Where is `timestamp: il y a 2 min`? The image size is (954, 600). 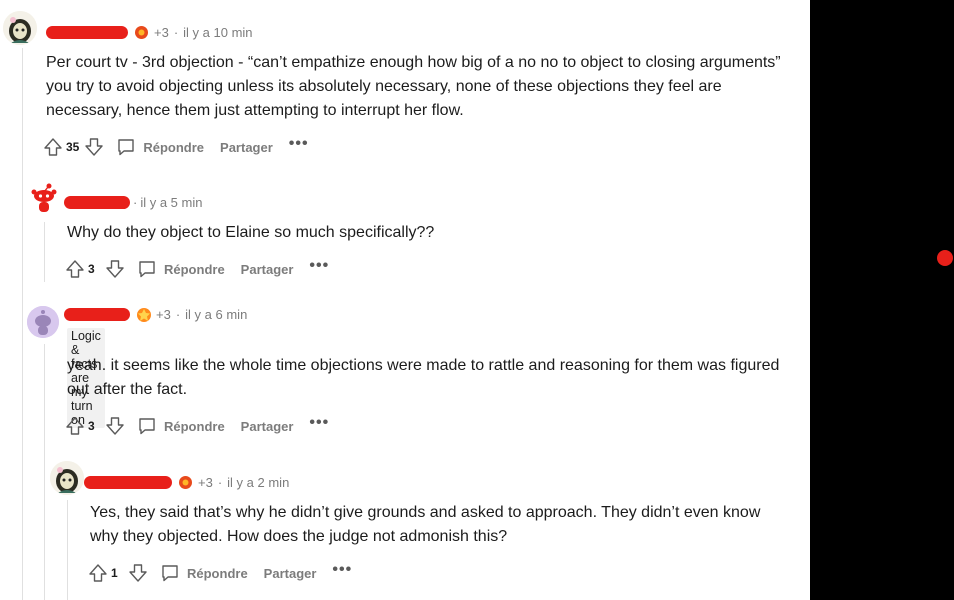
timestamp: il y a 2 min is located at coordinates (258, 482).